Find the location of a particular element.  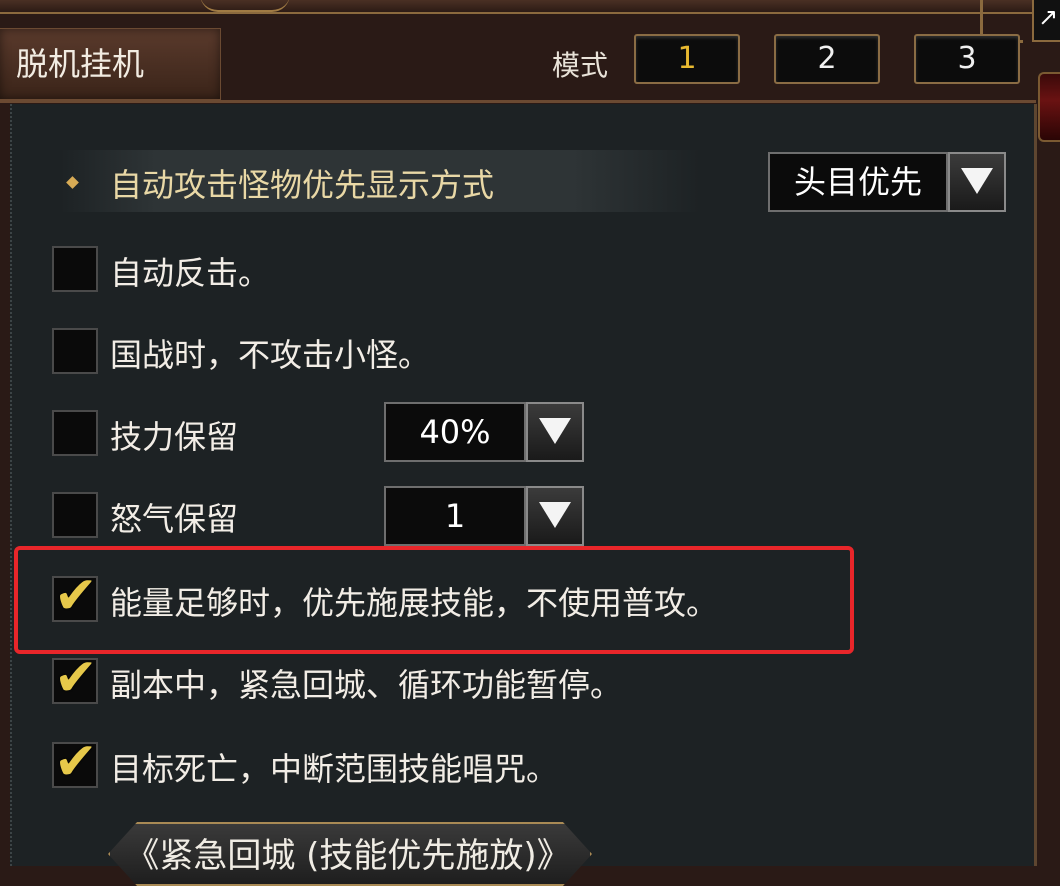

window-top-border is located at coordinates (530, 7).